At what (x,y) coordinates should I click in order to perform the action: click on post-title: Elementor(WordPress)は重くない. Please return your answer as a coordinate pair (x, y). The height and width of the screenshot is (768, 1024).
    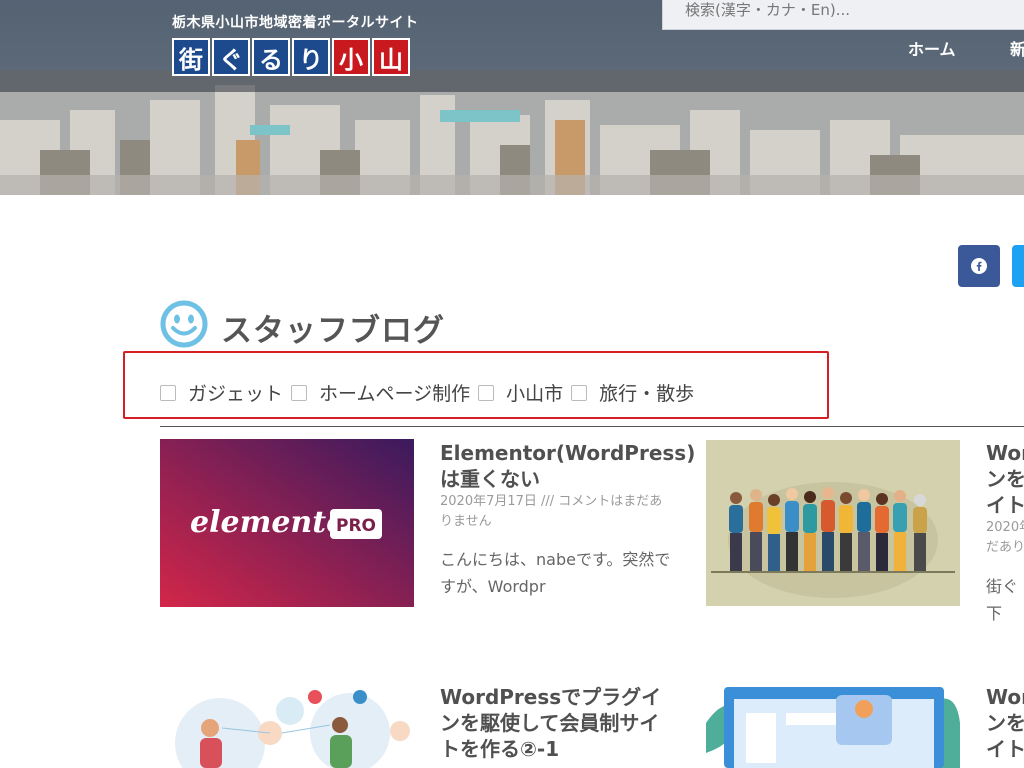
    Looking at the image, I should click on (567, 466).